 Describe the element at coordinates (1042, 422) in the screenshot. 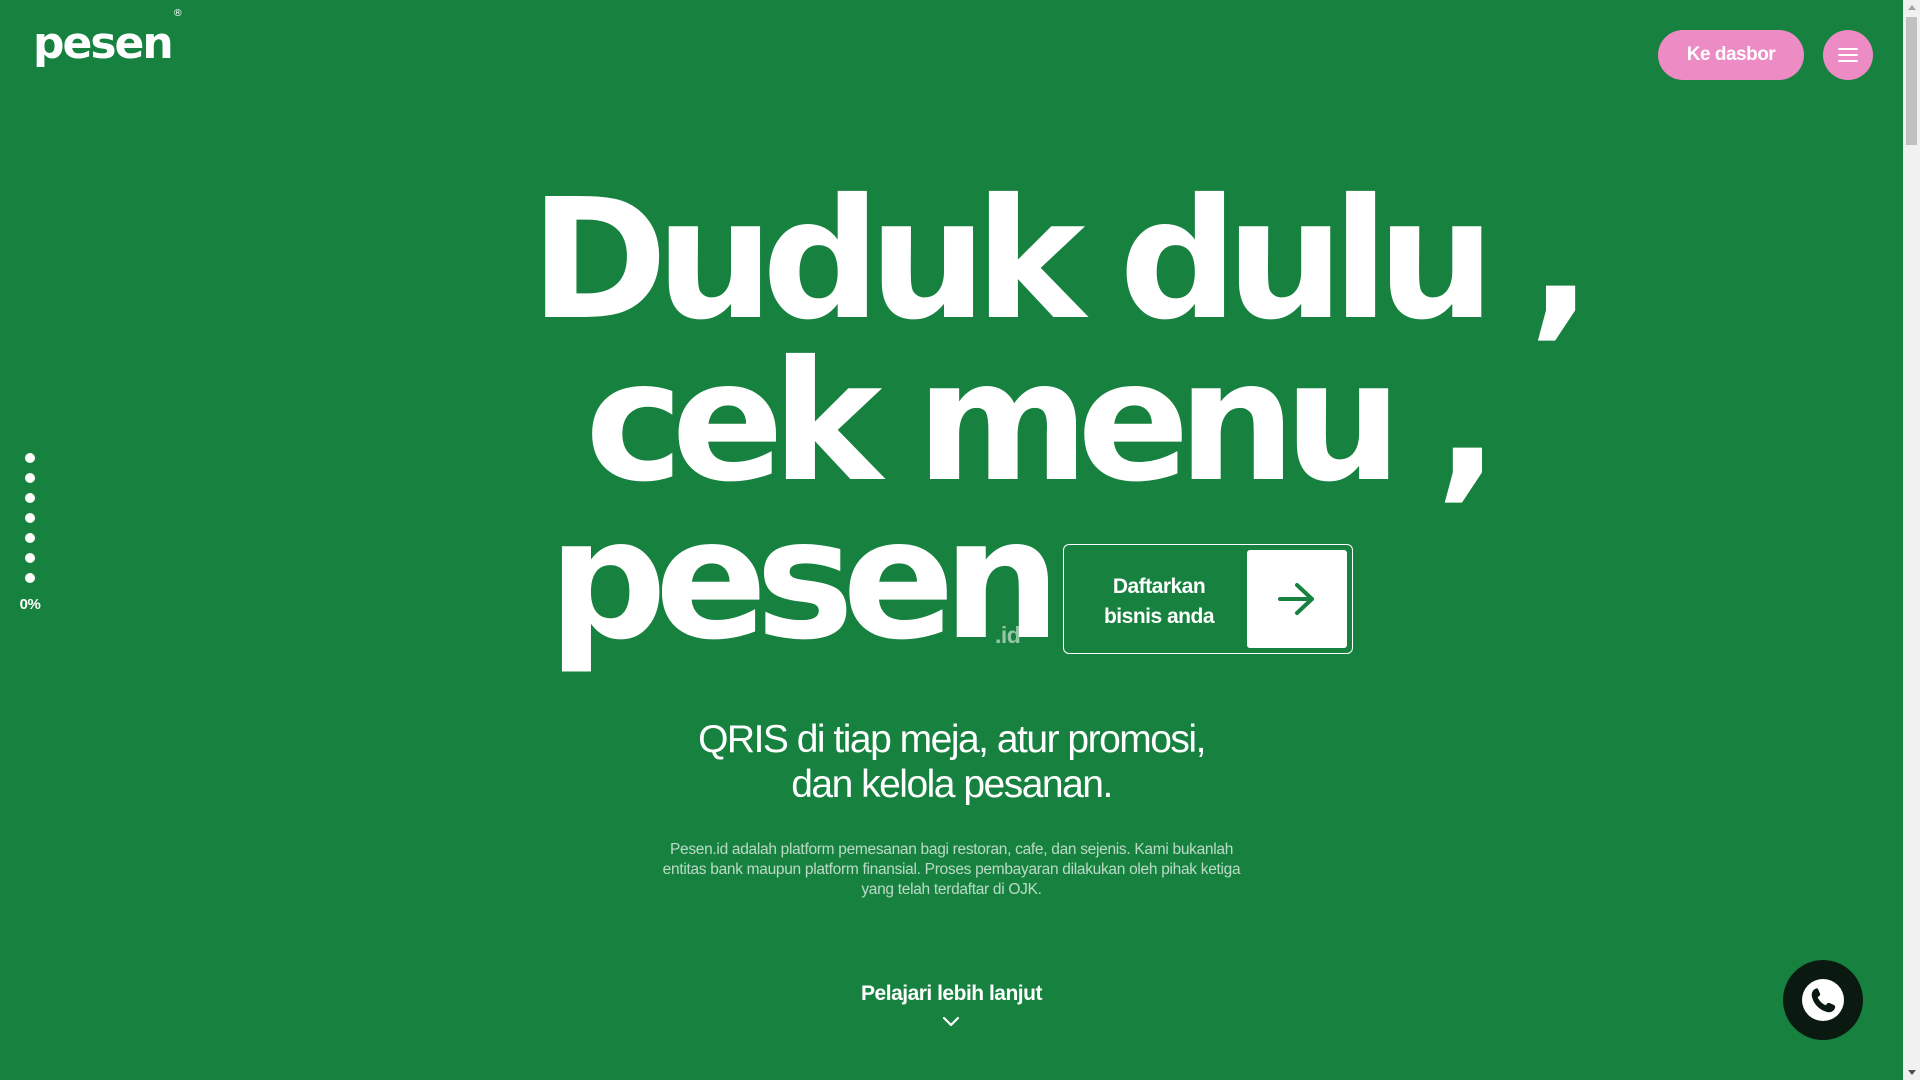

I see `hero-headline-line2: cek menu ,` at that location.